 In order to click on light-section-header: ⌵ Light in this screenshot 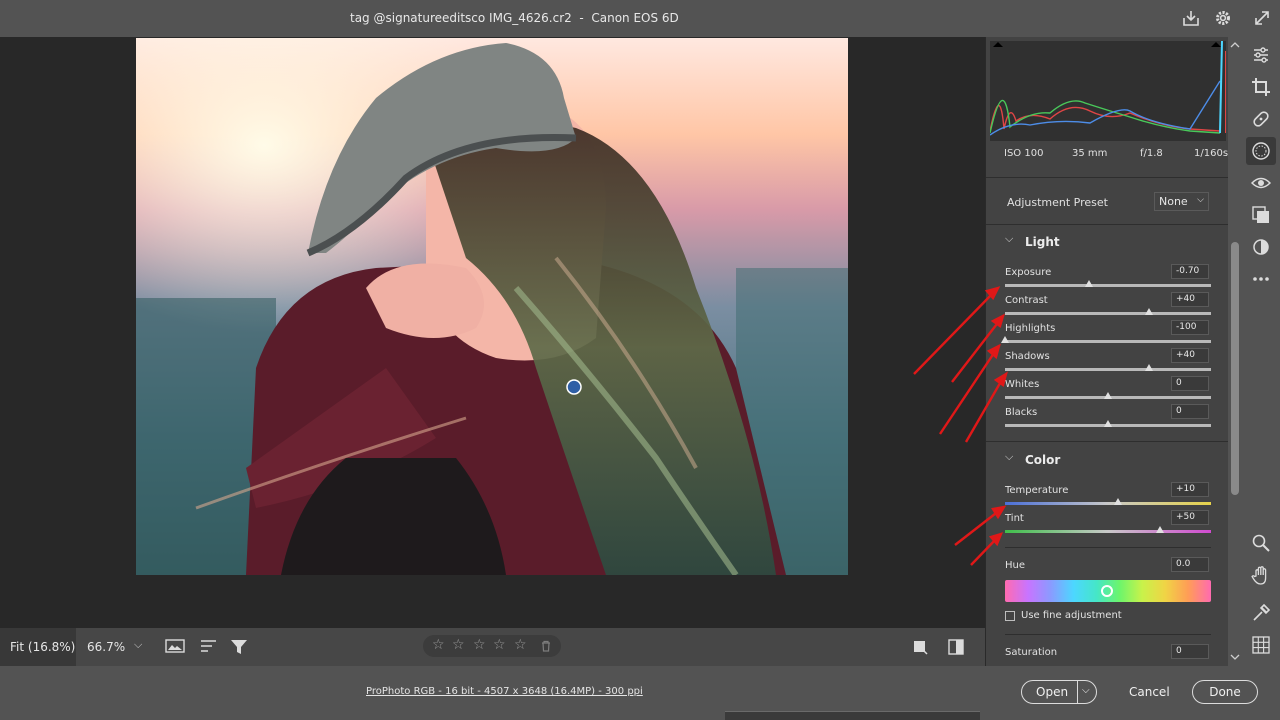, I will do `click(1107, 242)`.